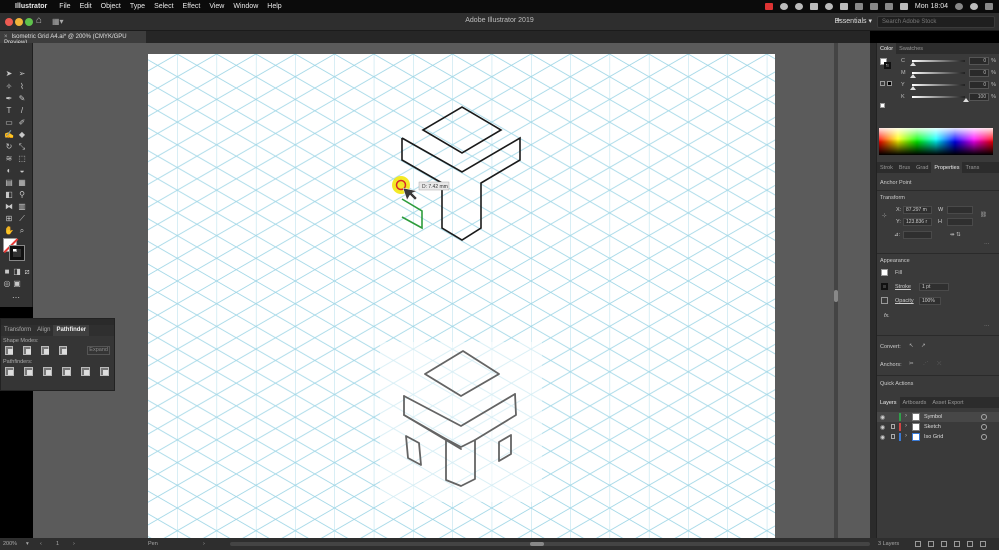 The width and height of the screenshot is (999, 550). Describe the element at coordinates (917, 222) in the screenshot. I see `y-position-field: 123.836 r` at that location.